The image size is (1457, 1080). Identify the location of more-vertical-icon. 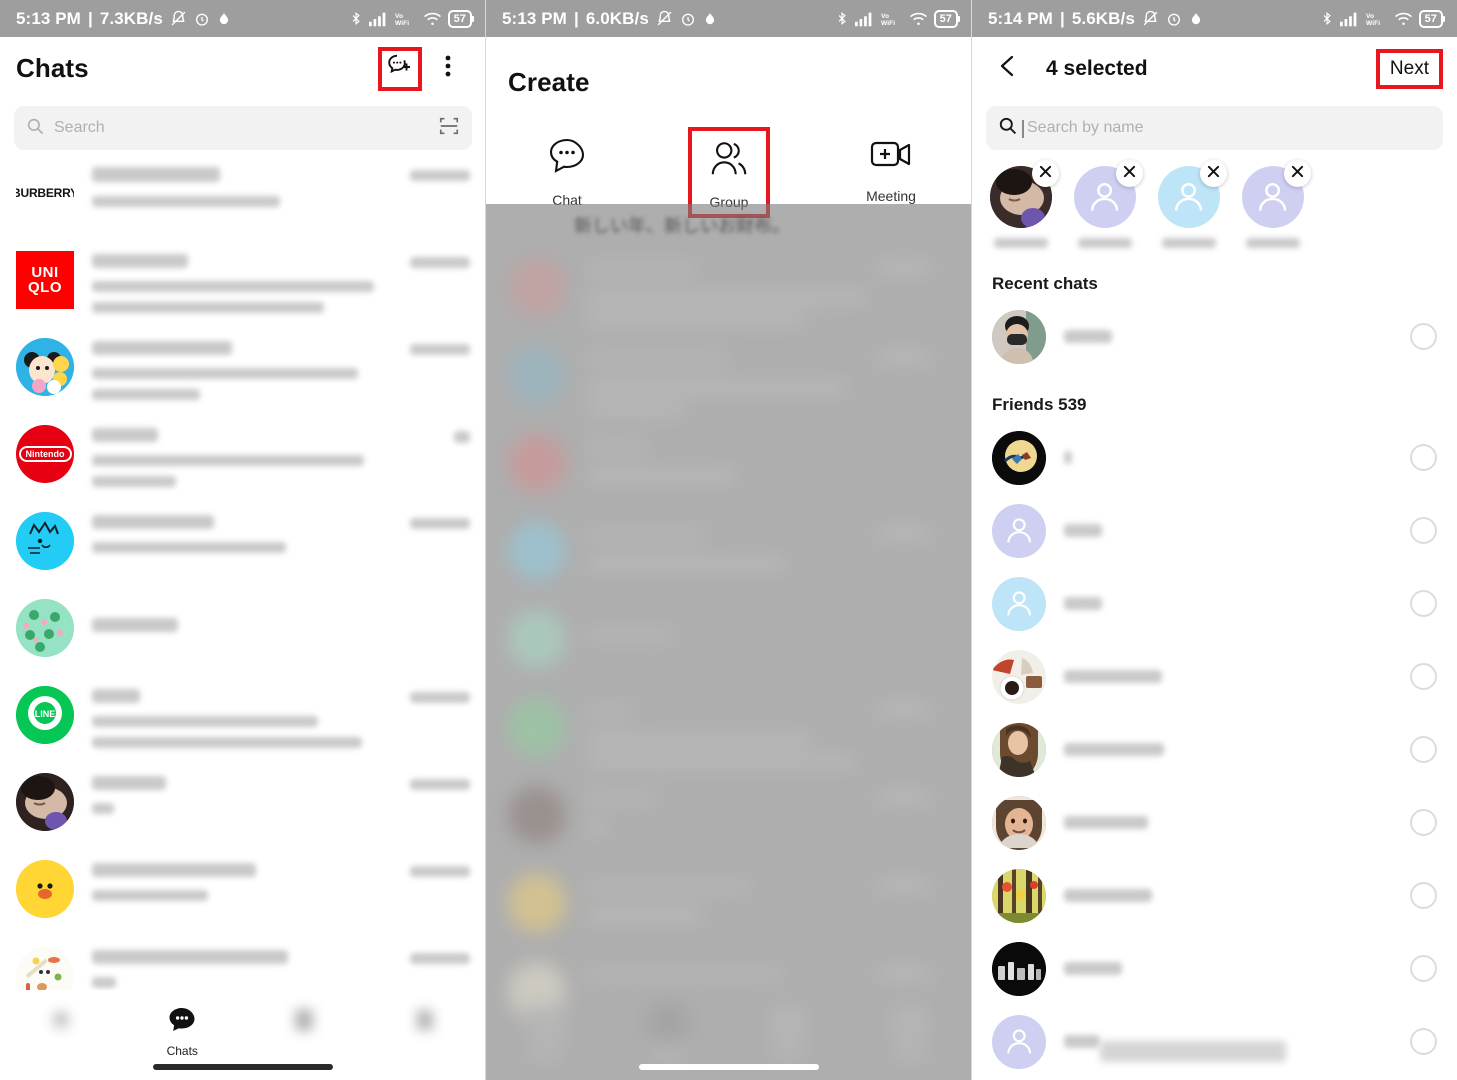
(448, 68).